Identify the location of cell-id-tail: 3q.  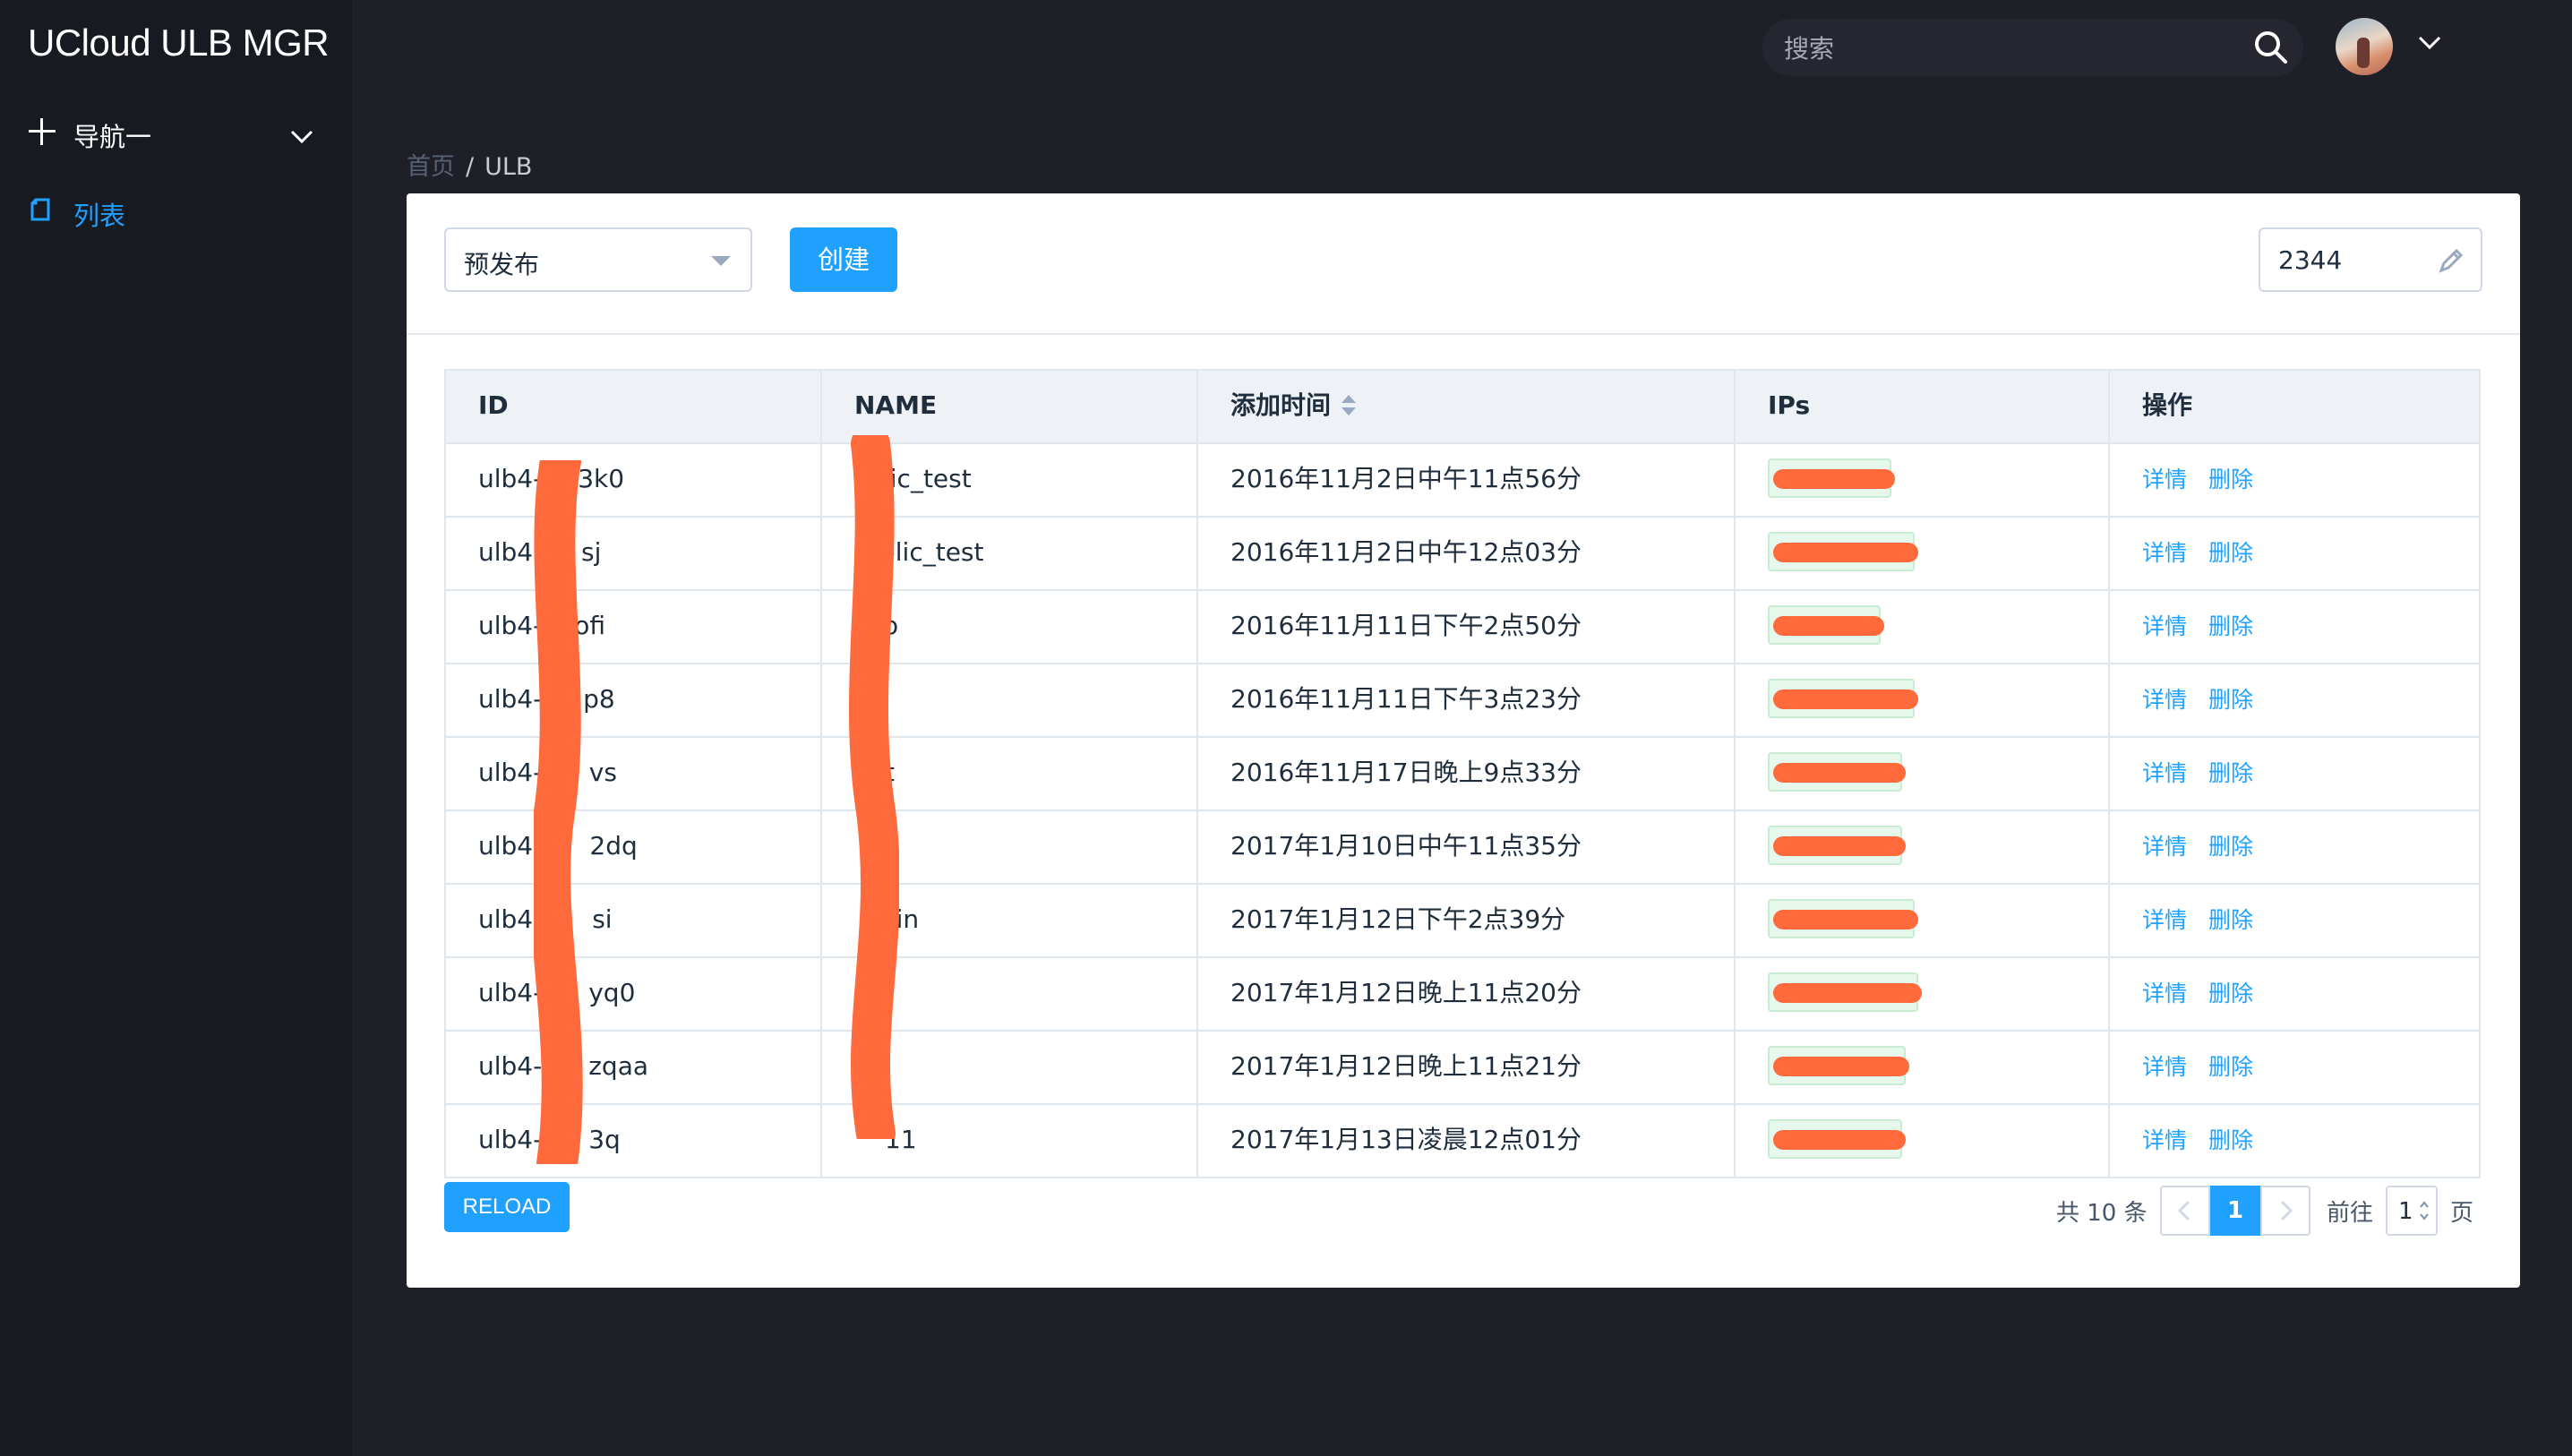
(605, 1139).